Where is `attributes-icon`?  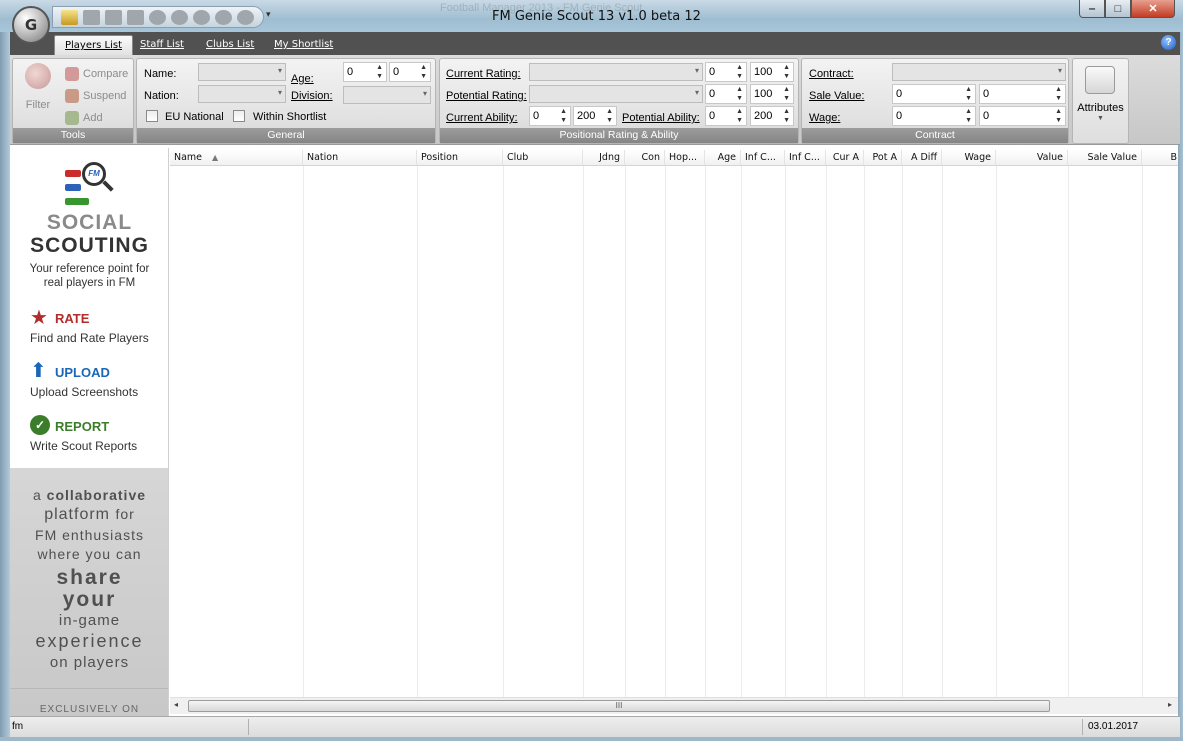 attributes-icon is located at coordinates (1100, 80).